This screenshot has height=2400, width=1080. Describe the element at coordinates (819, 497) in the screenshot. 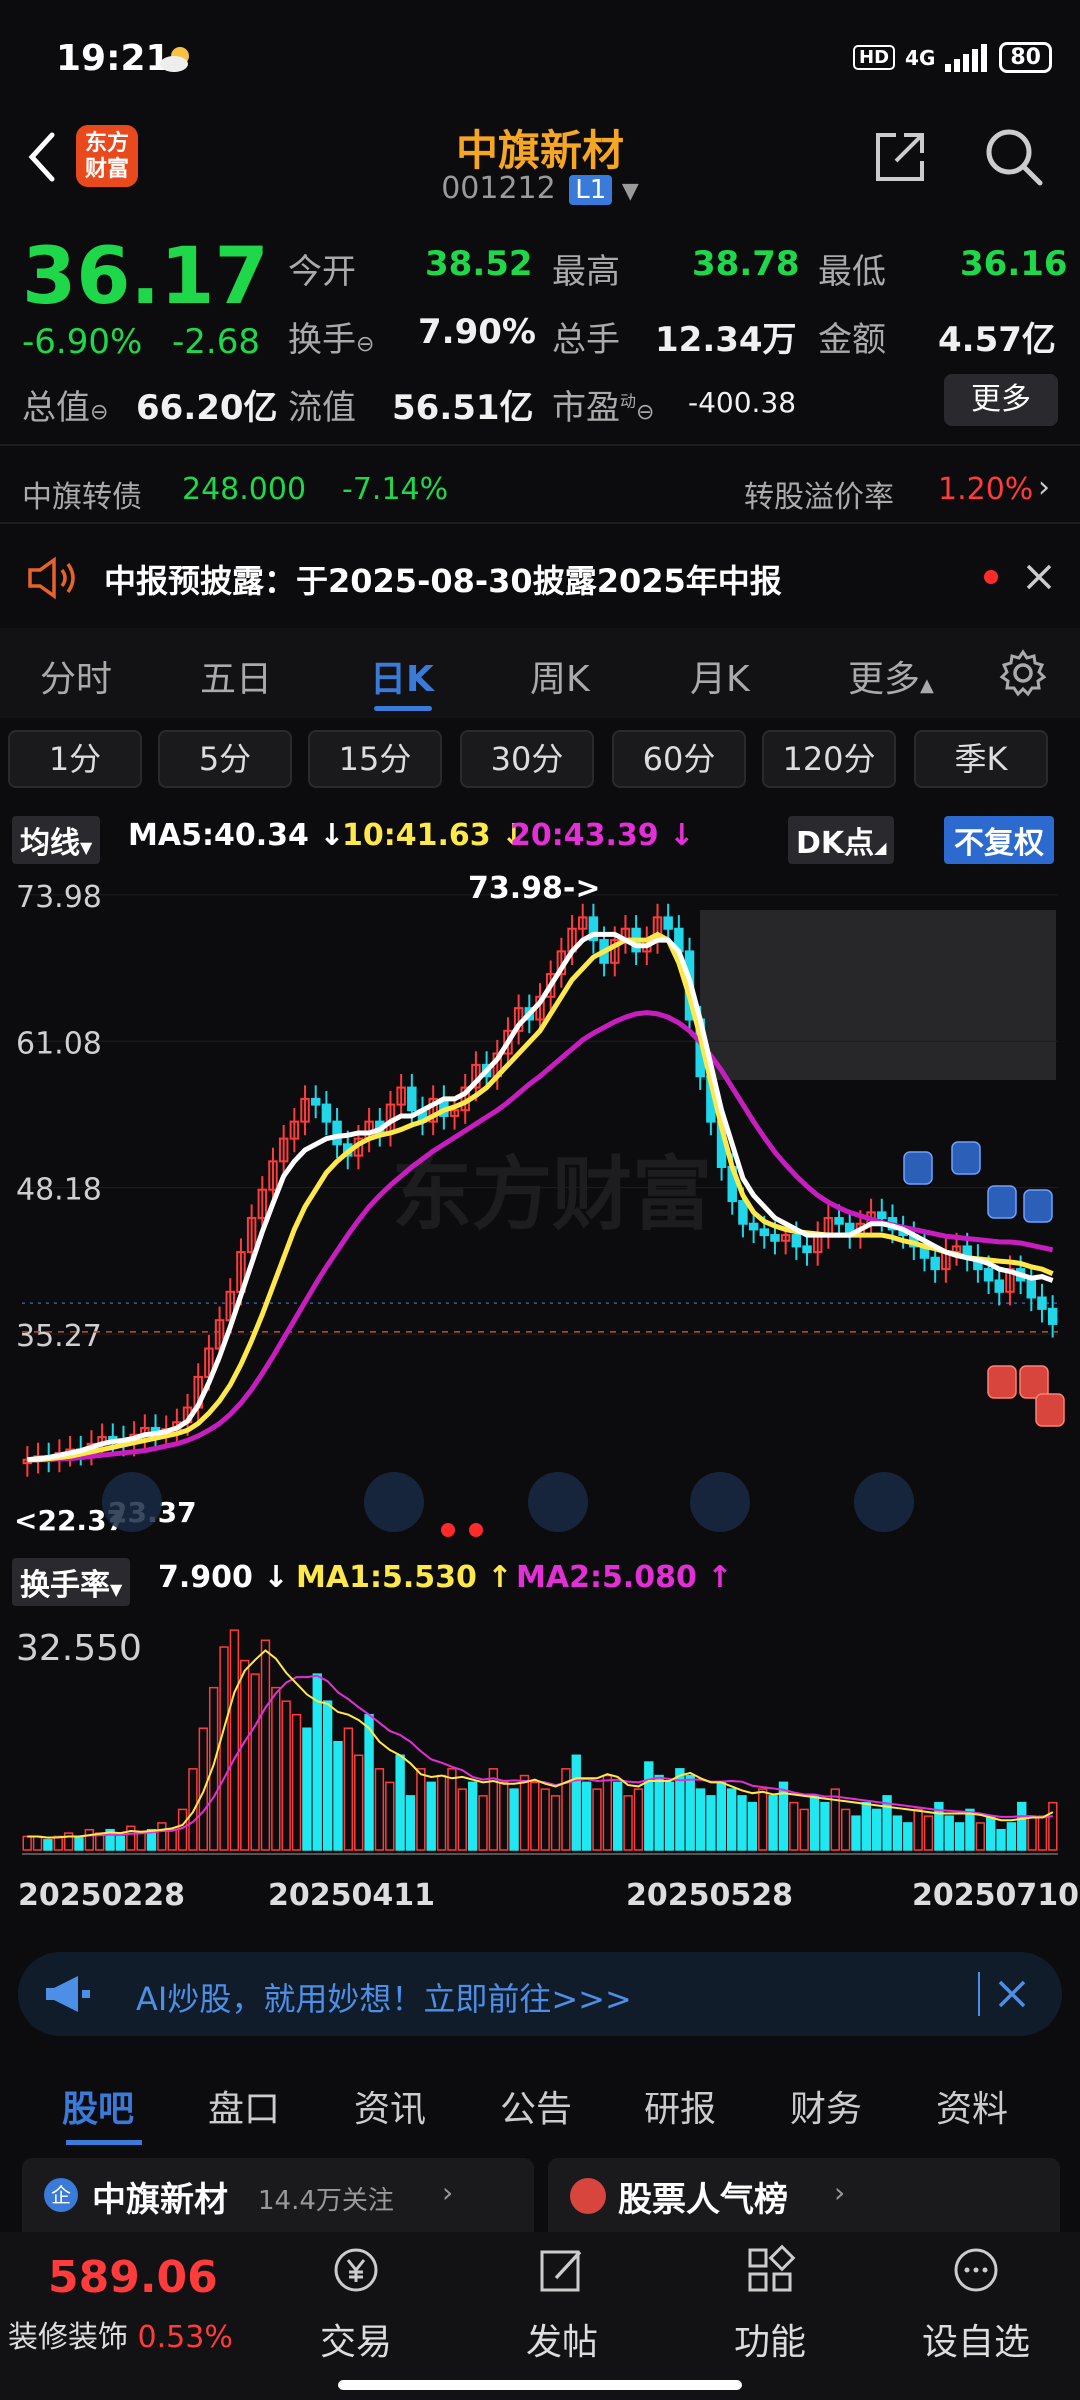

I see `premium-label: 转股溢价率` at that location.